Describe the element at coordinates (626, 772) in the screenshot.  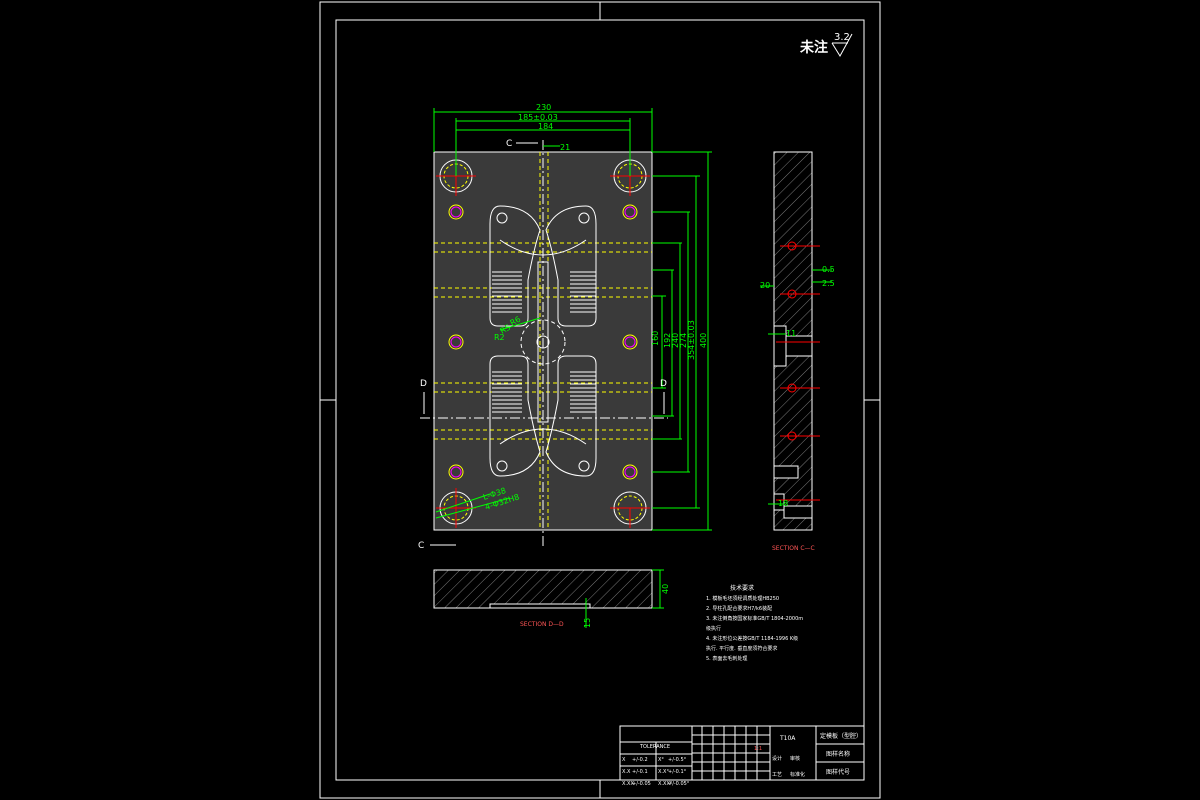
I see `tolerance-cell: X.X` at that location.